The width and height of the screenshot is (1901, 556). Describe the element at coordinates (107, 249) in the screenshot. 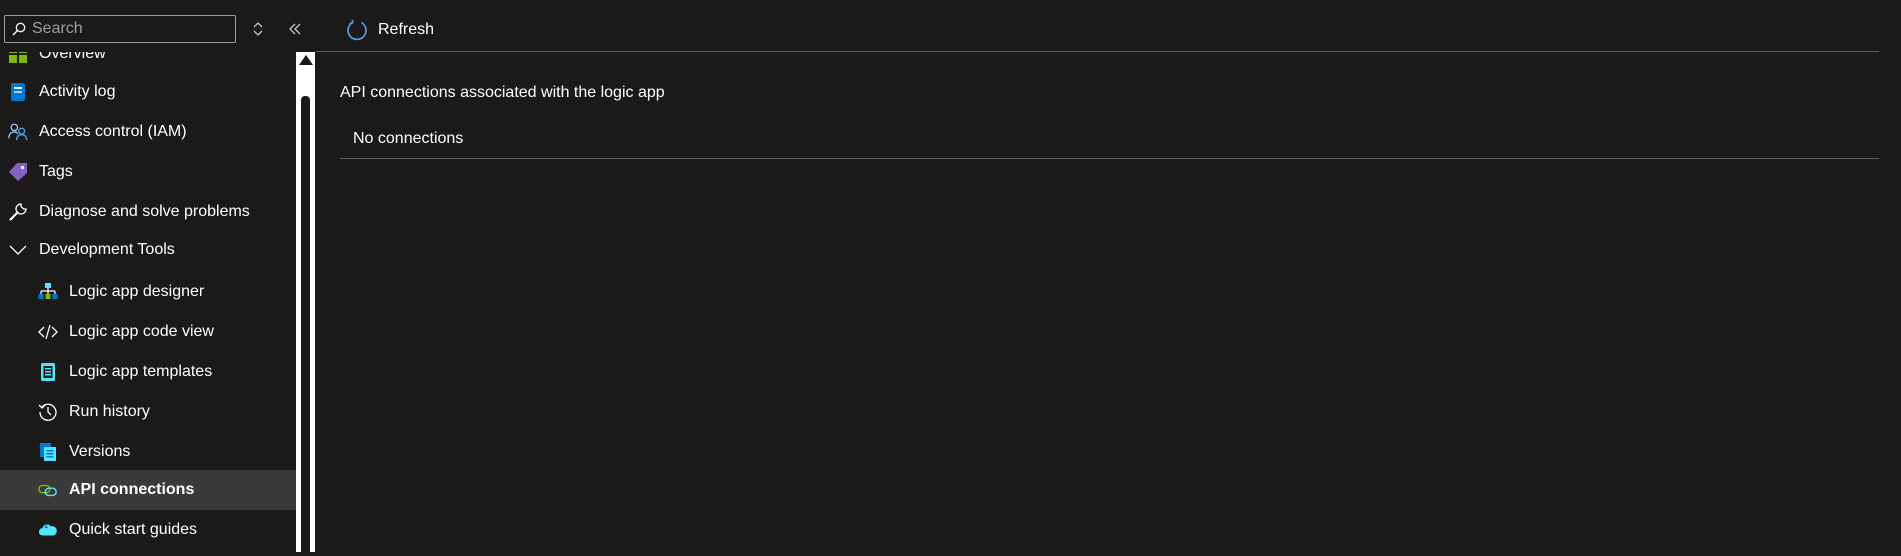

I see `sidebar-item-label: Development Tools` at that location.